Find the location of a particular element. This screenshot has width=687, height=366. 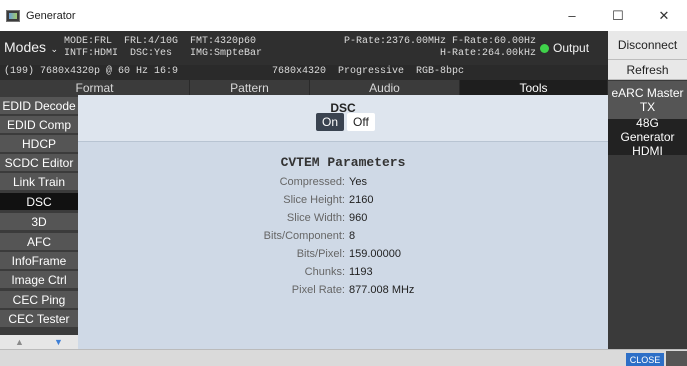

menu-item-image-ctrl: Image Ctrl is located at coordinates (39, 280).